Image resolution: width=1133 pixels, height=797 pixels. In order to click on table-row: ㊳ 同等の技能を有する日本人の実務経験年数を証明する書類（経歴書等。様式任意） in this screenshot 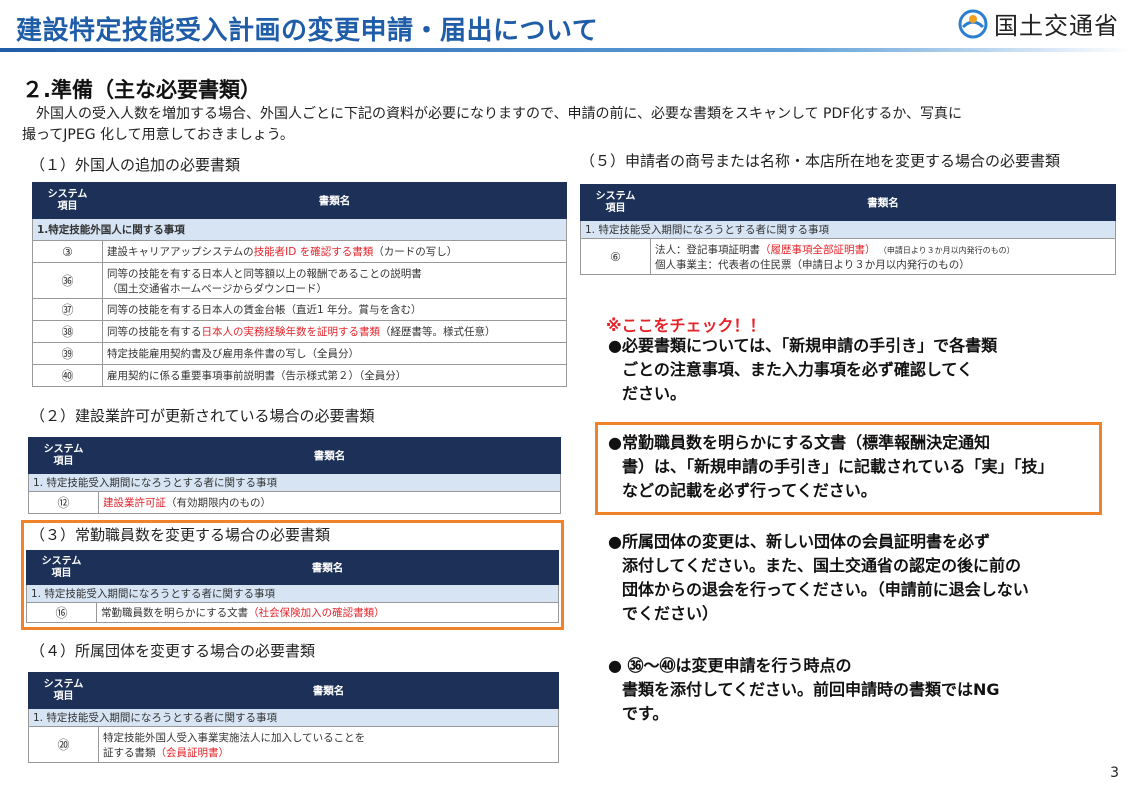, I will do `click(299, 331)`.